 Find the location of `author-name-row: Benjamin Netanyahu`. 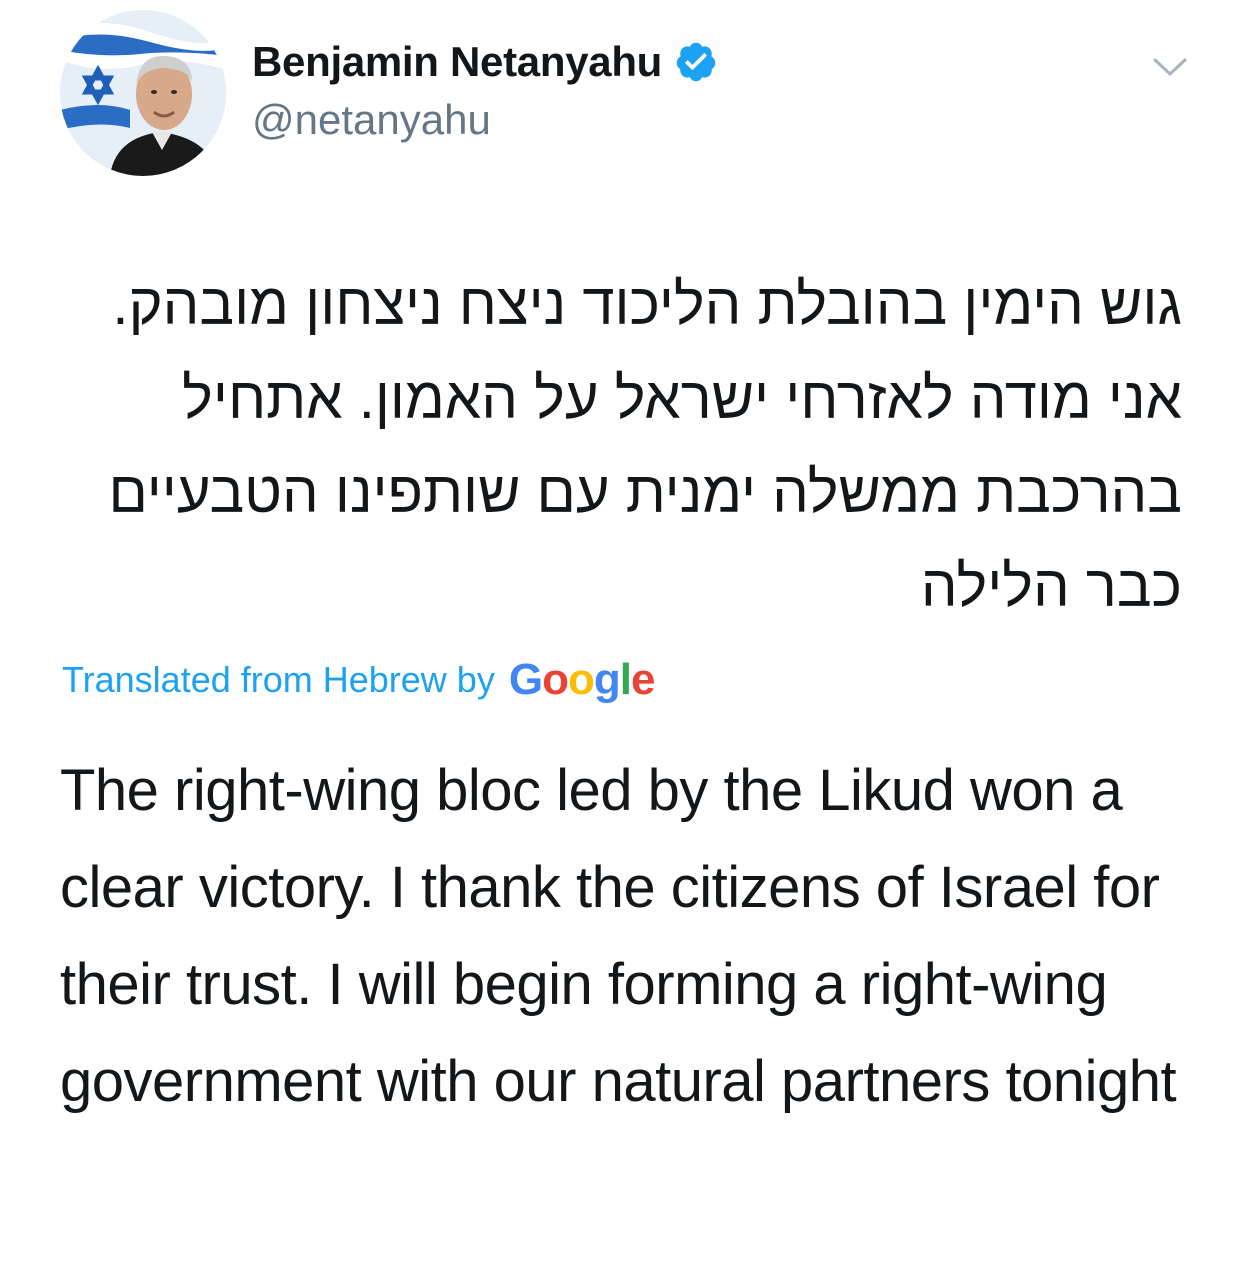

author-name-row: Benjamin Netanyahu is located at coordinates (485, 62).